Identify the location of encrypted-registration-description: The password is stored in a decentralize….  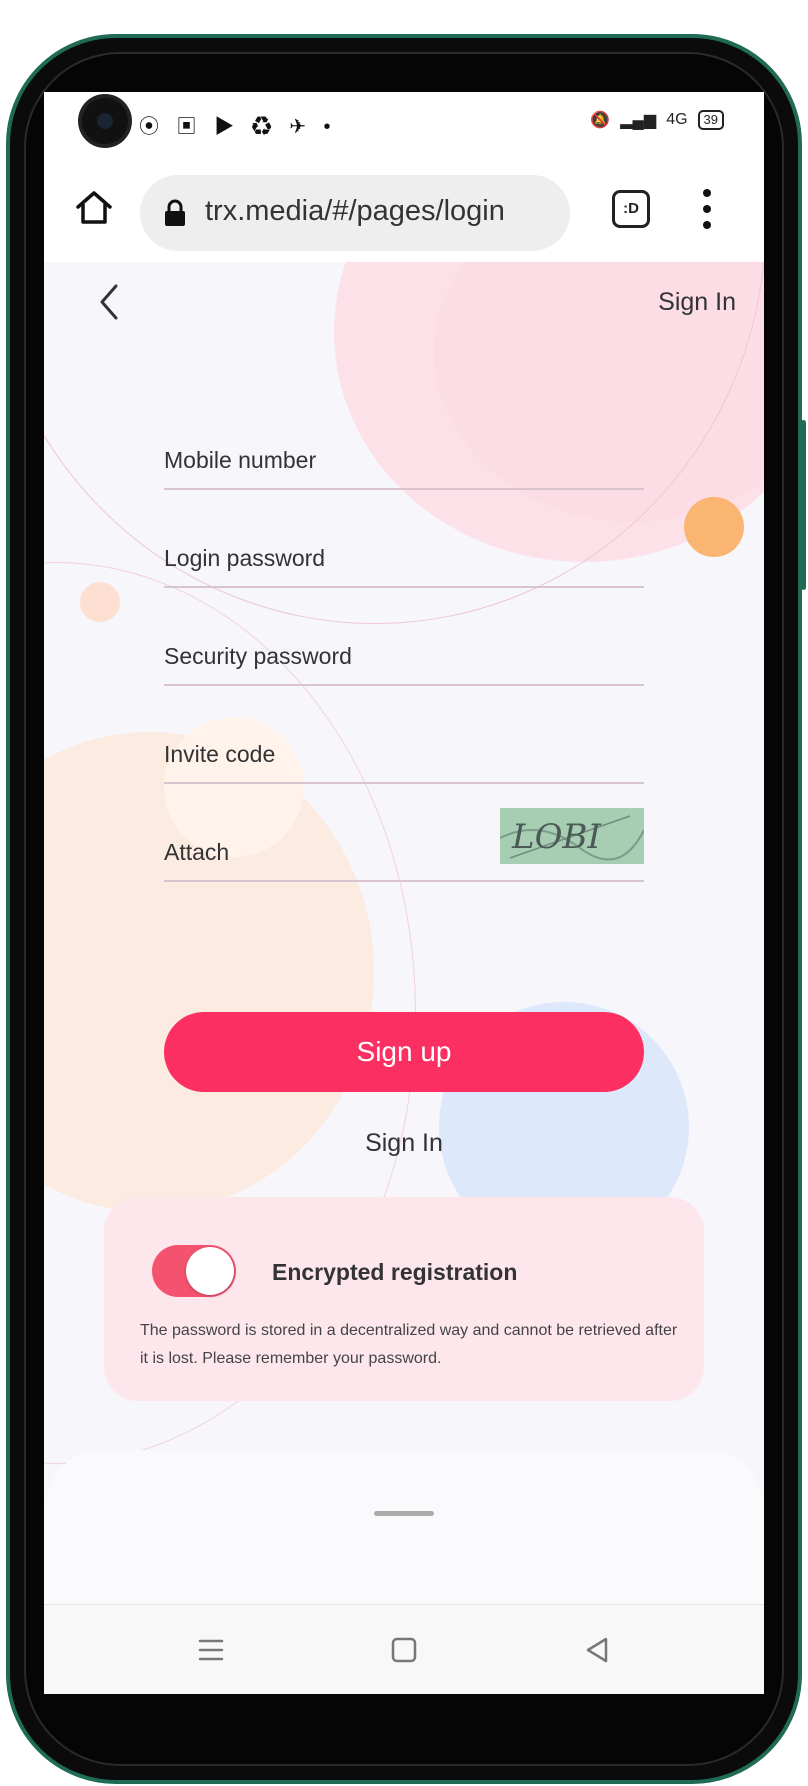
(409, 1344).